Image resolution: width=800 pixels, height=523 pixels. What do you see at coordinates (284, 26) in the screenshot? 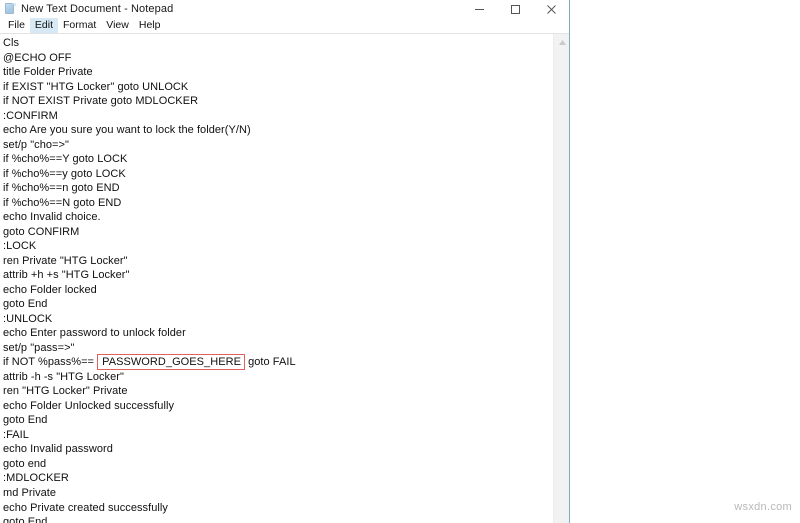
I see `menu-bar: File Edit Format View Help` at bounding box center [284, 26].